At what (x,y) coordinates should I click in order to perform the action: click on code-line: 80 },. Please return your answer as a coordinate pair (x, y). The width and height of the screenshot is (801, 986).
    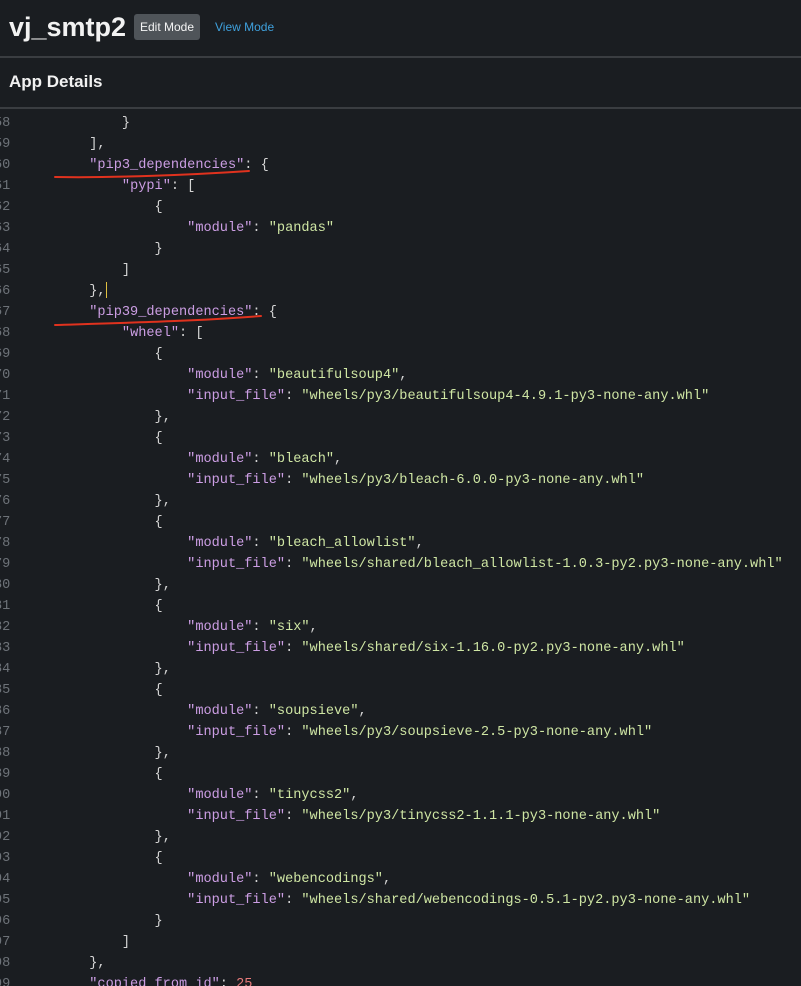
    Looking at the image, I should click on (400, 585).